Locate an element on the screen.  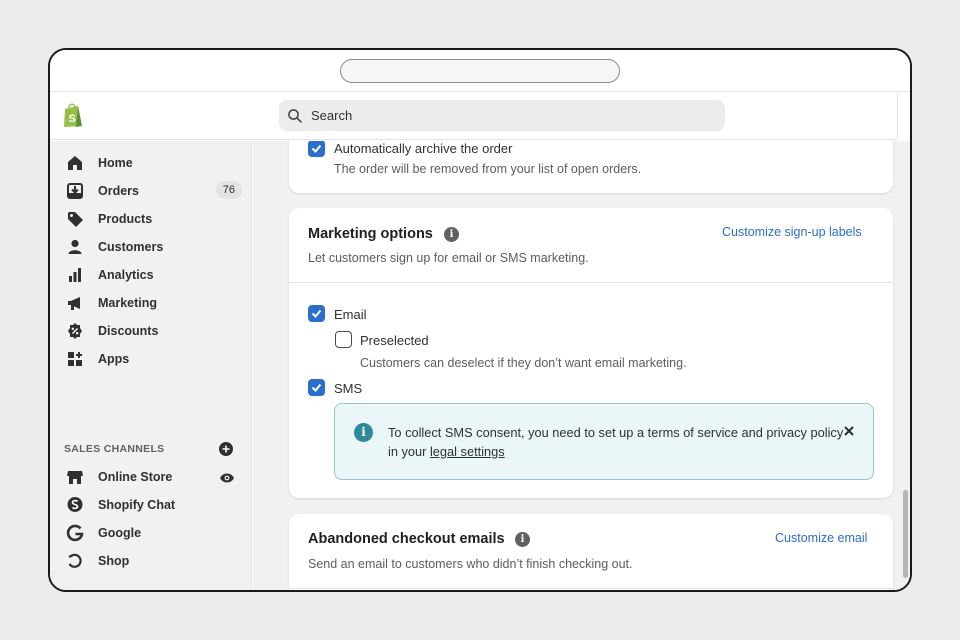
shop-icon is located at coordinates (75, 560).